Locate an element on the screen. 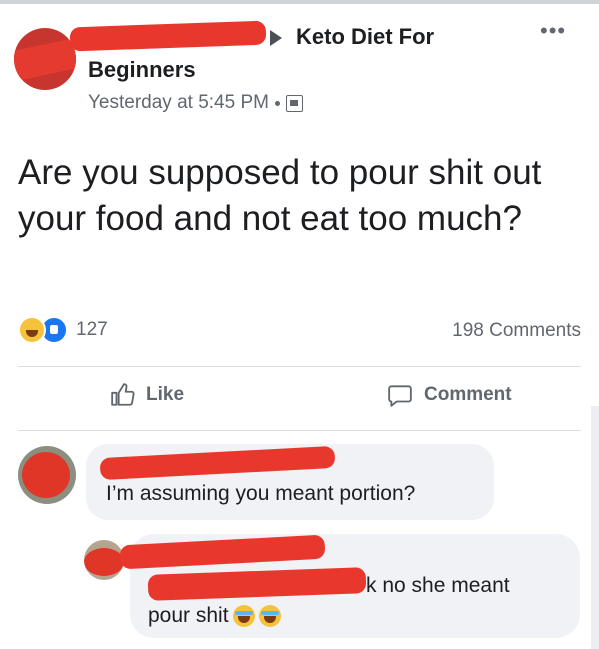 This screenshot has height=649, width=599. reply-text-continued: pour shit is located at coordinates (214, 616).